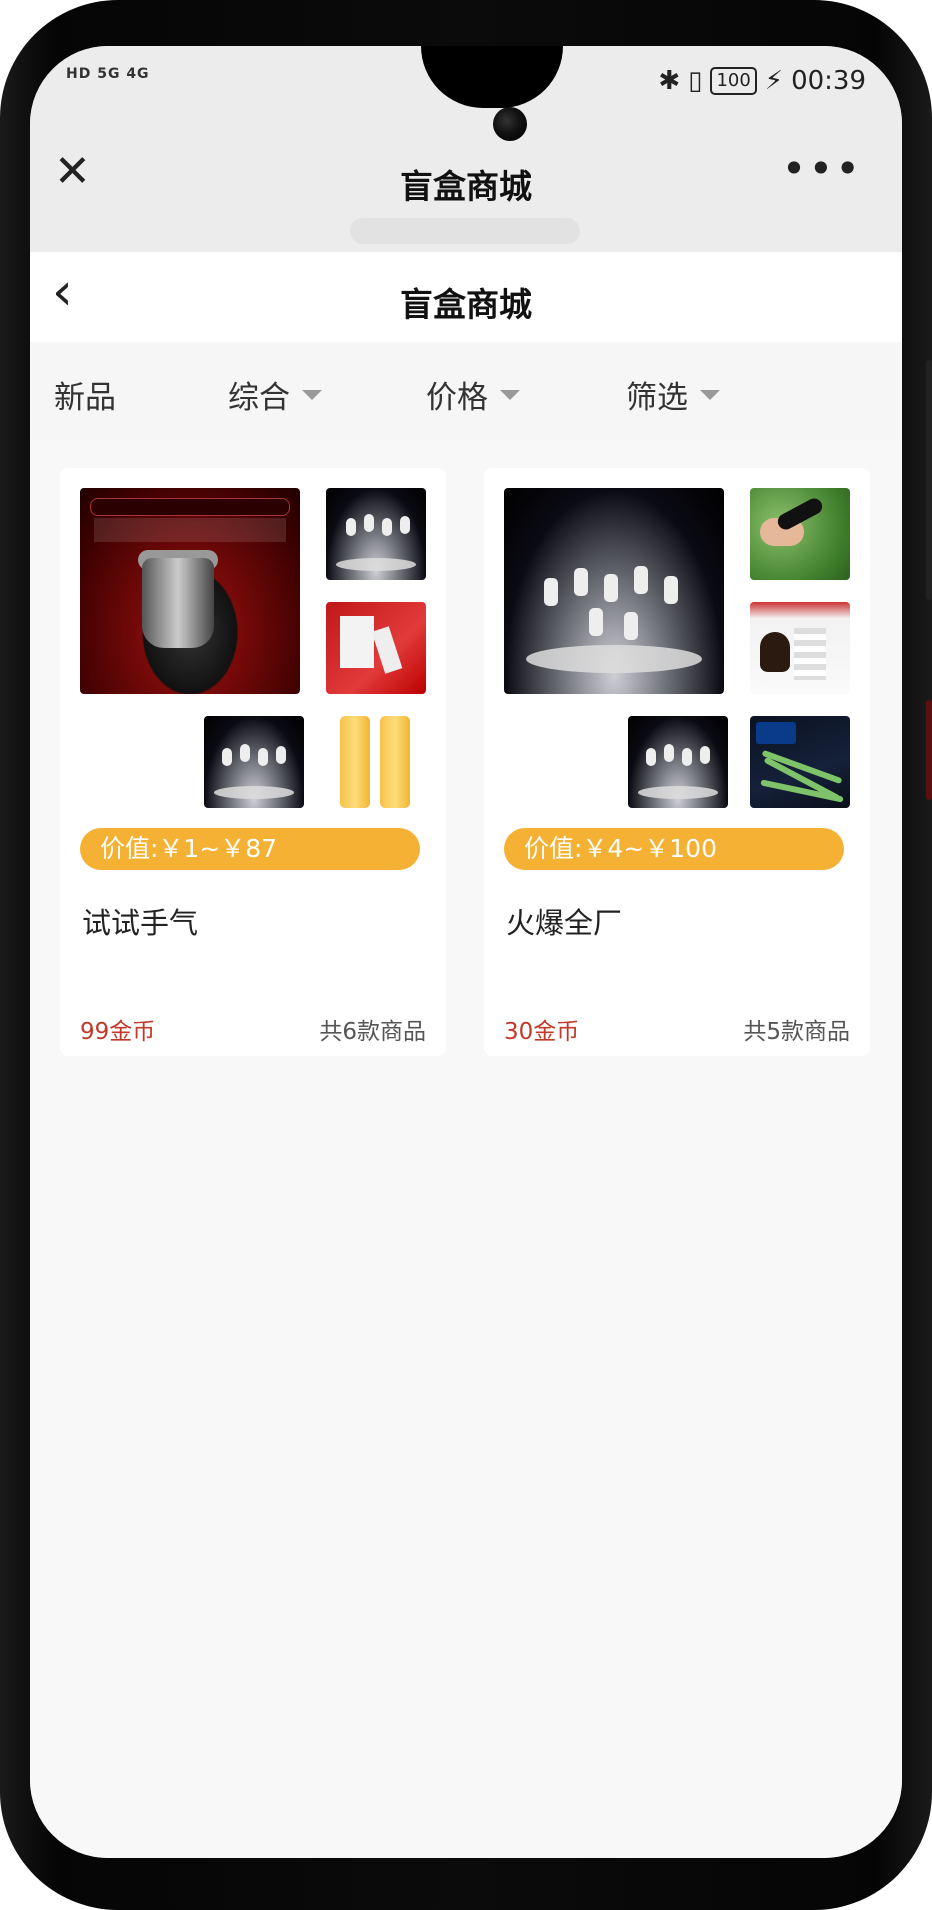 The width and height of the screenshot is (932, 1910). What do you see at coordinates (695, 81) in the screenshot?
I see `vibrate-icon: ▯` at bounding box center [695, 81].